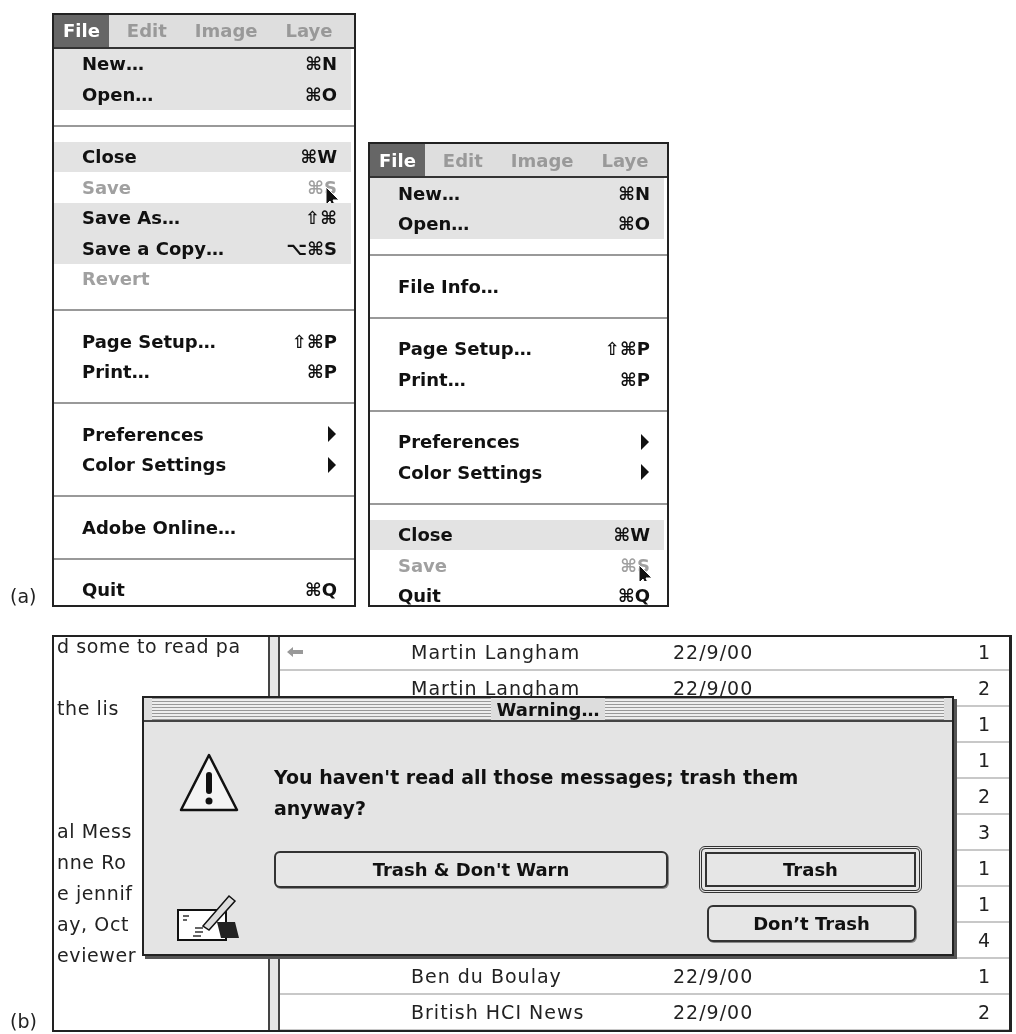  Describe the element at coordinates (321, 218) in the screenshot. I see `shortcut-label: ⇧⌘` at that location.